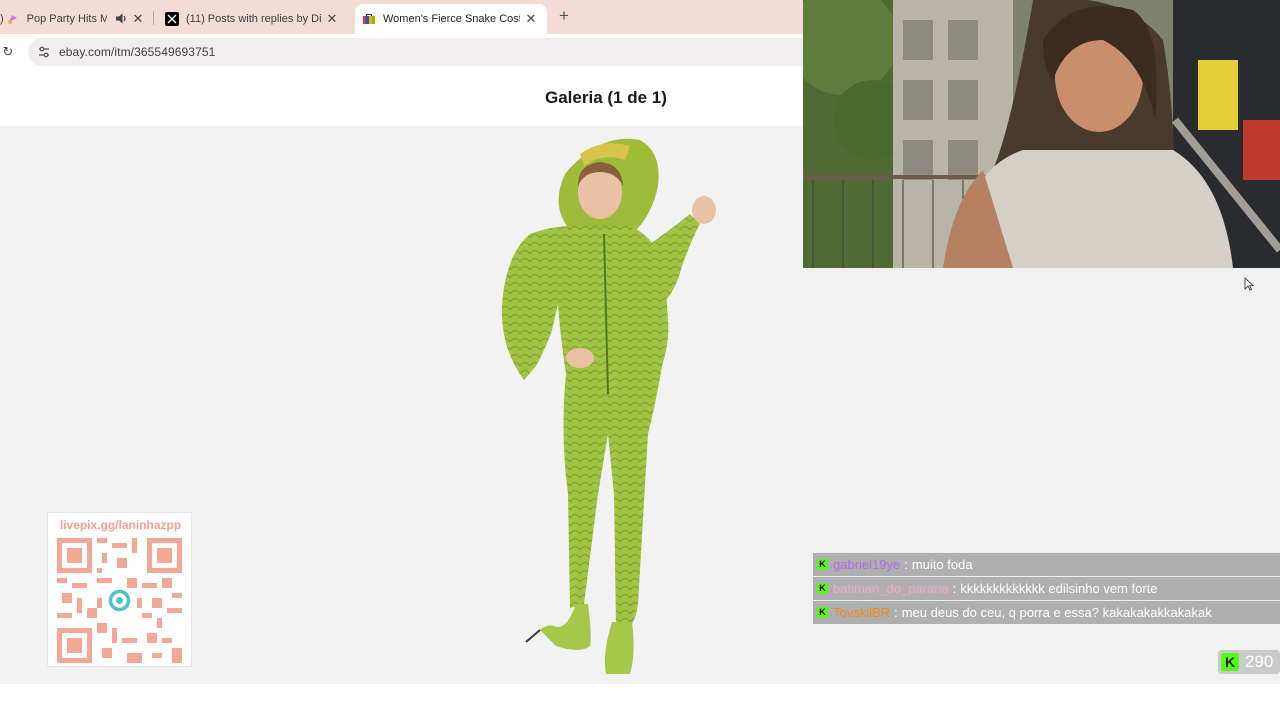 The width and height of the screenshot is (1280, 720). Describe the element at coordinates (122, 19) in the screenshot. I see `speaker-icon` at that location.